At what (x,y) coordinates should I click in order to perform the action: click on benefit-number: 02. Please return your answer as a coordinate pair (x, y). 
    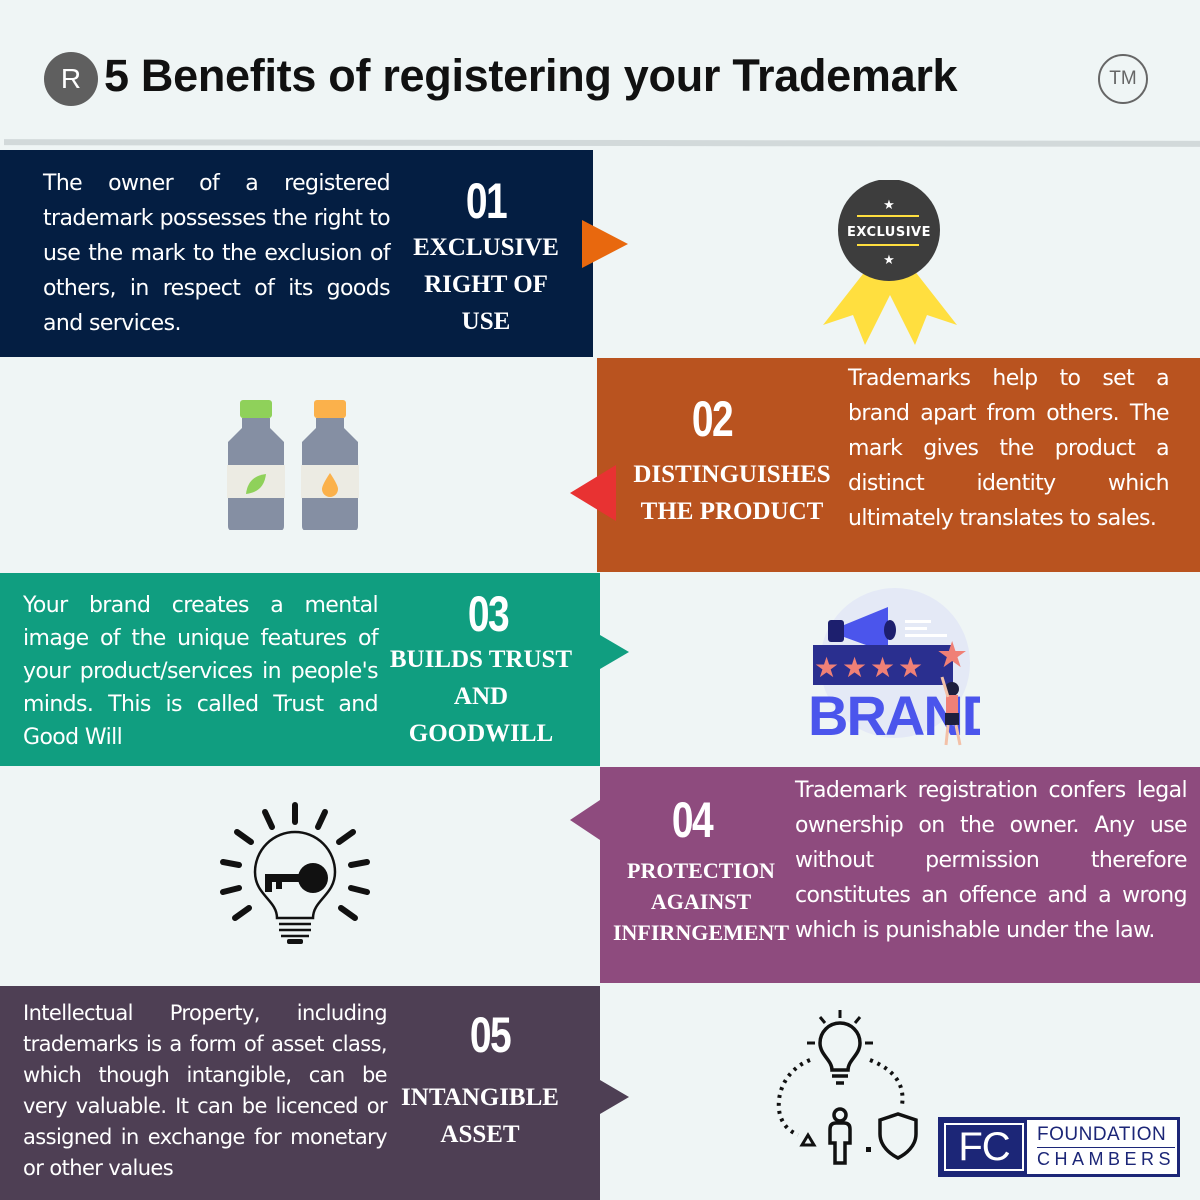
    Looking at the image, I should click on (712, 419).